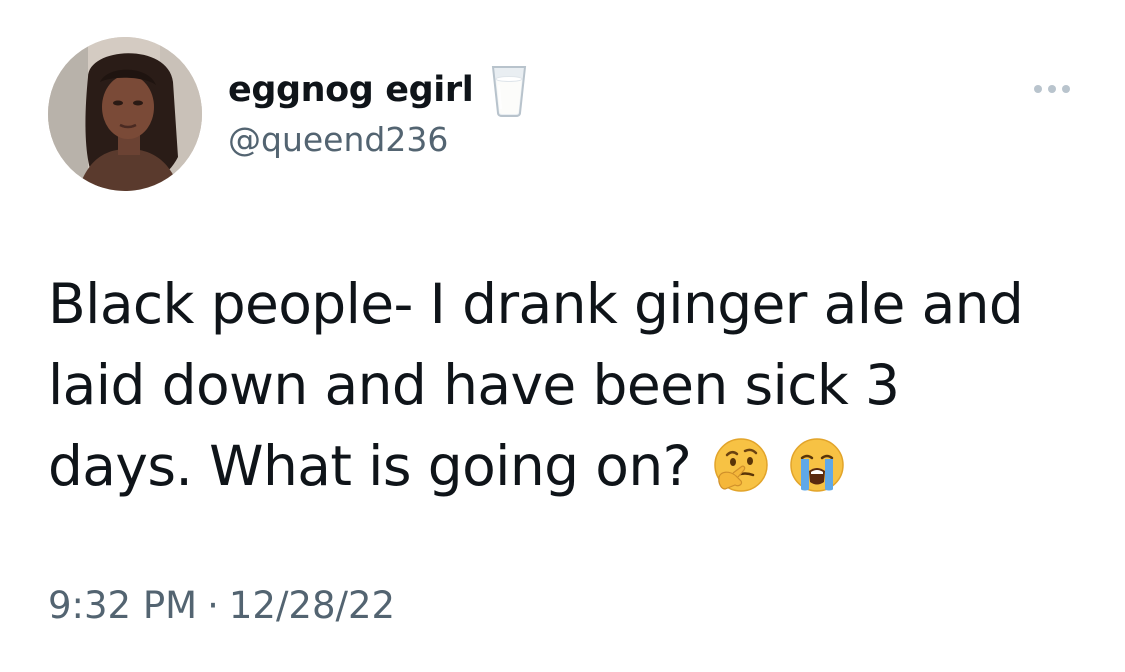  I want to click on author-name-row: eggnog egirl, so click(378, 90).